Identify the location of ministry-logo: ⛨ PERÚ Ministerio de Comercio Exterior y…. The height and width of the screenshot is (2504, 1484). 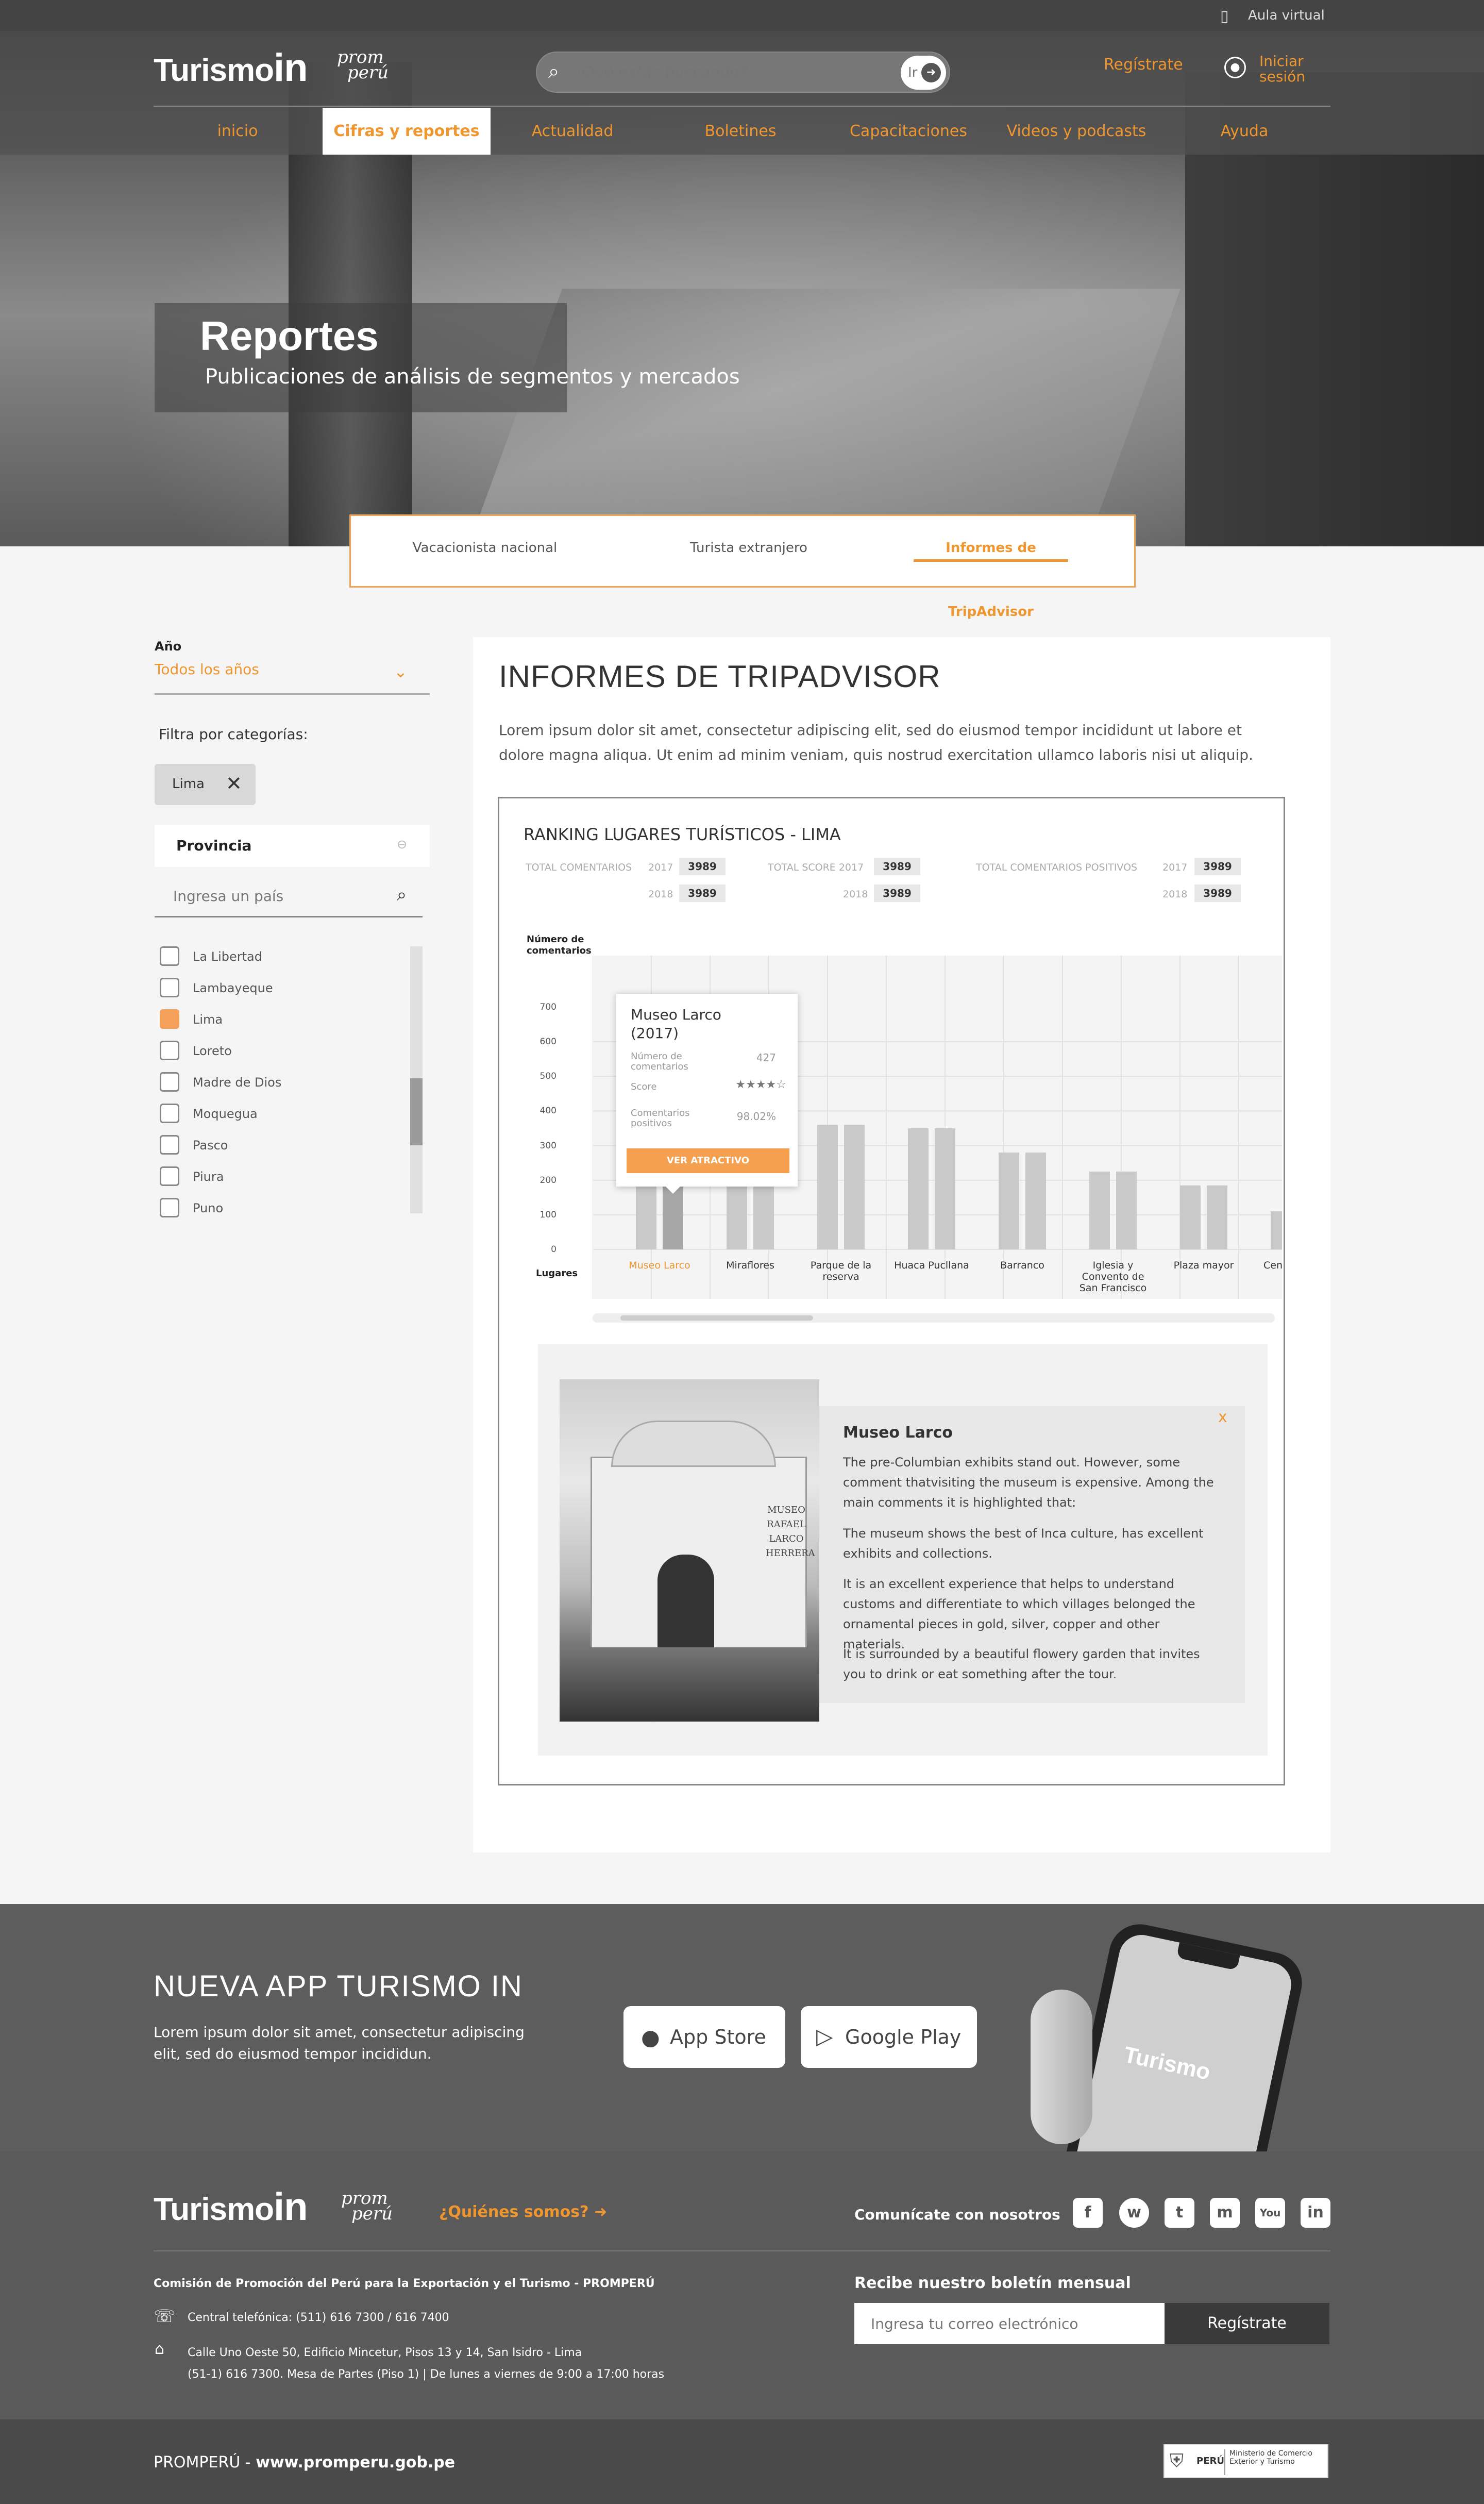
(1245, 2461).